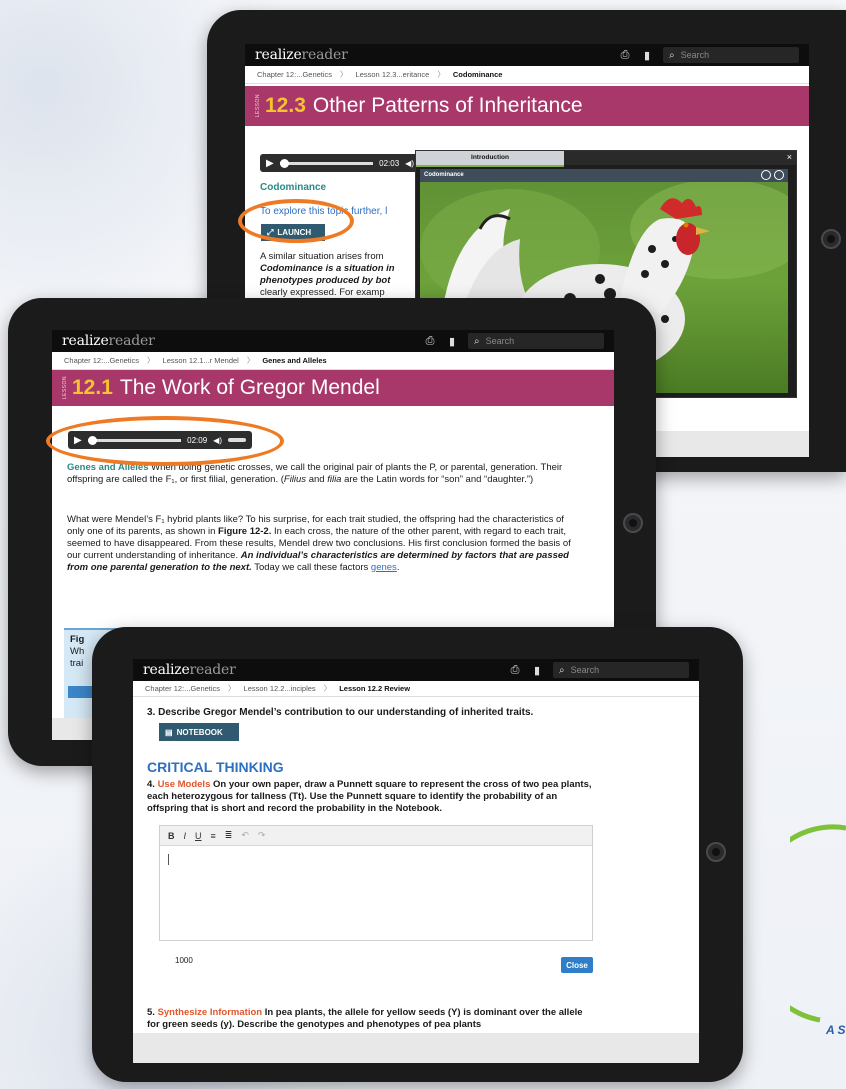 Image resolution: width=846 pixels, height=1089 pixels. Describe the element at coordinates (477, 74) in the screenshot. I see `crumb-current: Codominance` at that location.